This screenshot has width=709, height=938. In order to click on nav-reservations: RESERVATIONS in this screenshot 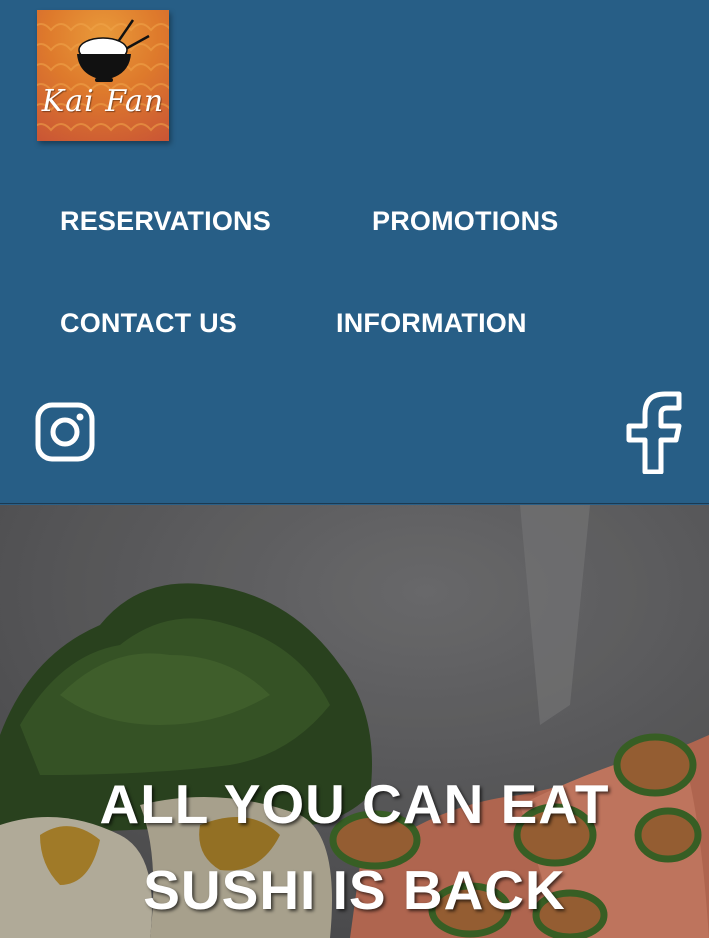, I will do `click(165, 221)`.